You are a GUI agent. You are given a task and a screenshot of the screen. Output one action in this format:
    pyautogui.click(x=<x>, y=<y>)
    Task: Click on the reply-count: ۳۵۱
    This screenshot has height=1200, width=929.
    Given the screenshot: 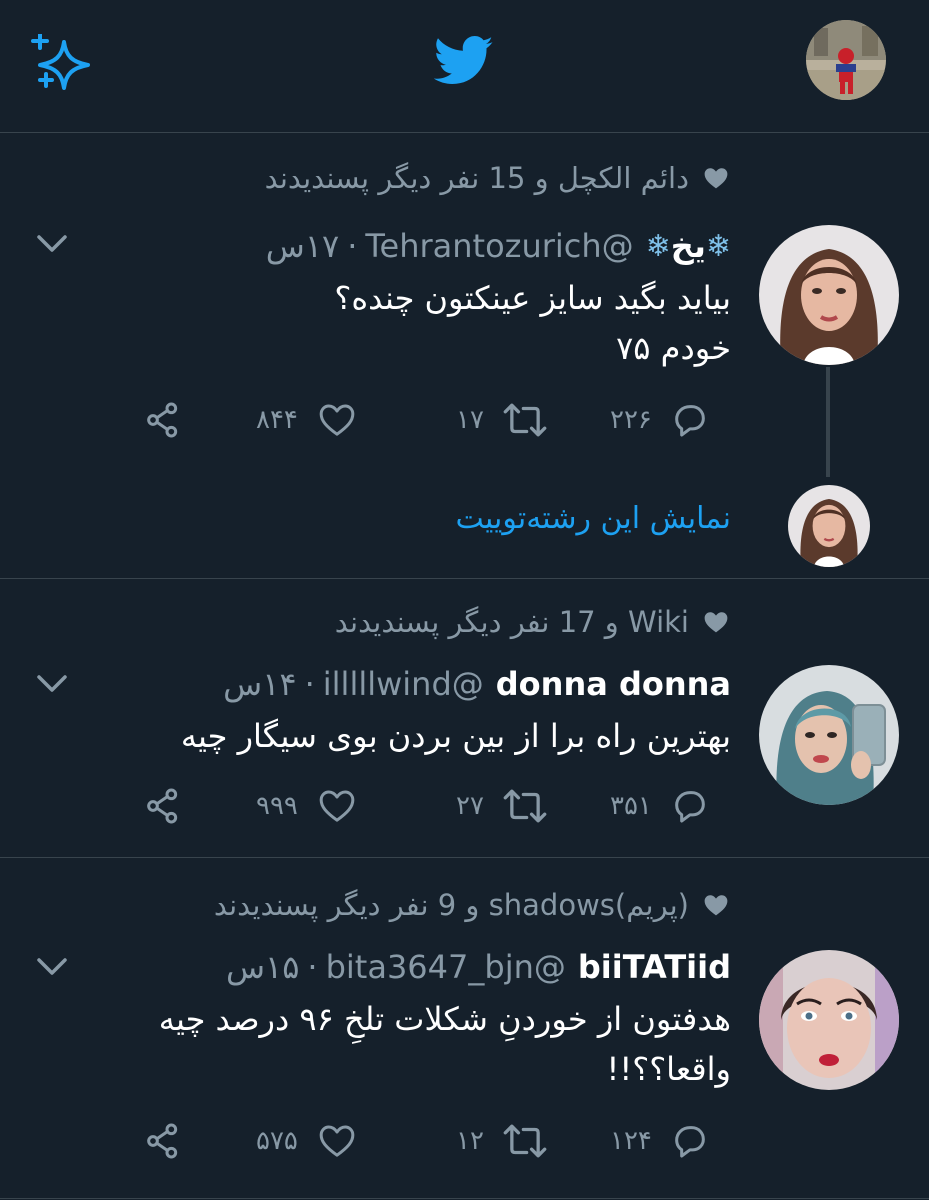 What is the action you would take?
    pyautogui.click(x=631, y=806)
    